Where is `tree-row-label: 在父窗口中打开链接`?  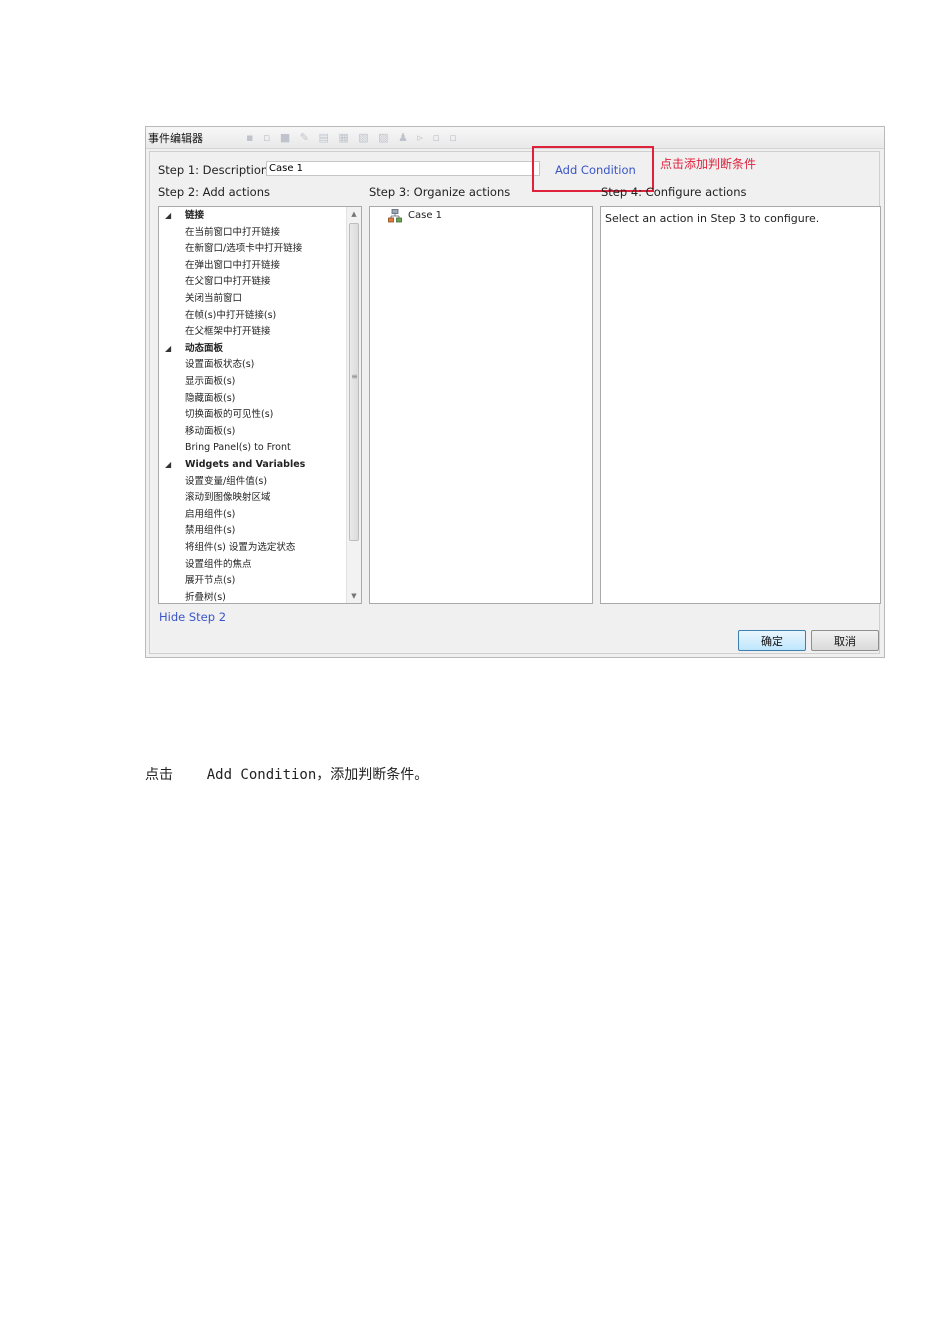
tree-row-label: 在父窗口中打开链接 is located at coordinates (228, 282).